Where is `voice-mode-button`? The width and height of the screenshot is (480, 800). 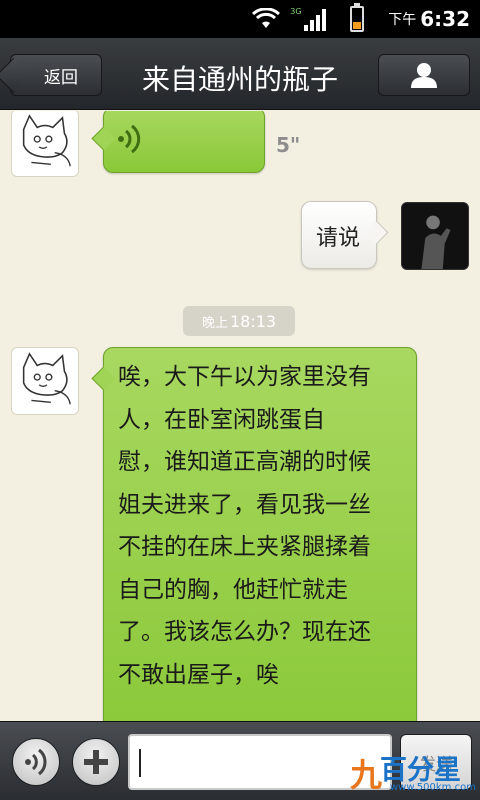
voice-mode-button is located at coordinates (36, 762).